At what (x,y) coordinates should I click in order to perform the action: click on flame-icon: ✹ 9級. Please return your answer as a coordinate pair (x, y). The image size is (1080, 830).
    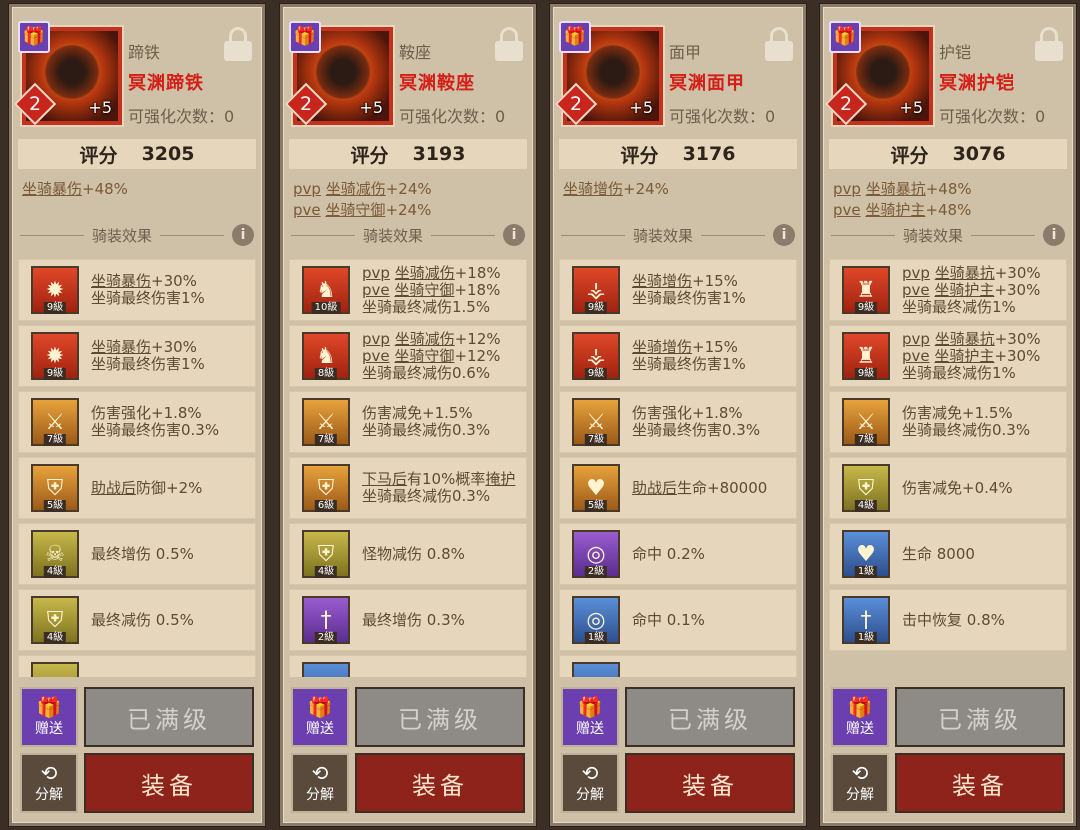
    Looking at the image, I should click on (55, 356).